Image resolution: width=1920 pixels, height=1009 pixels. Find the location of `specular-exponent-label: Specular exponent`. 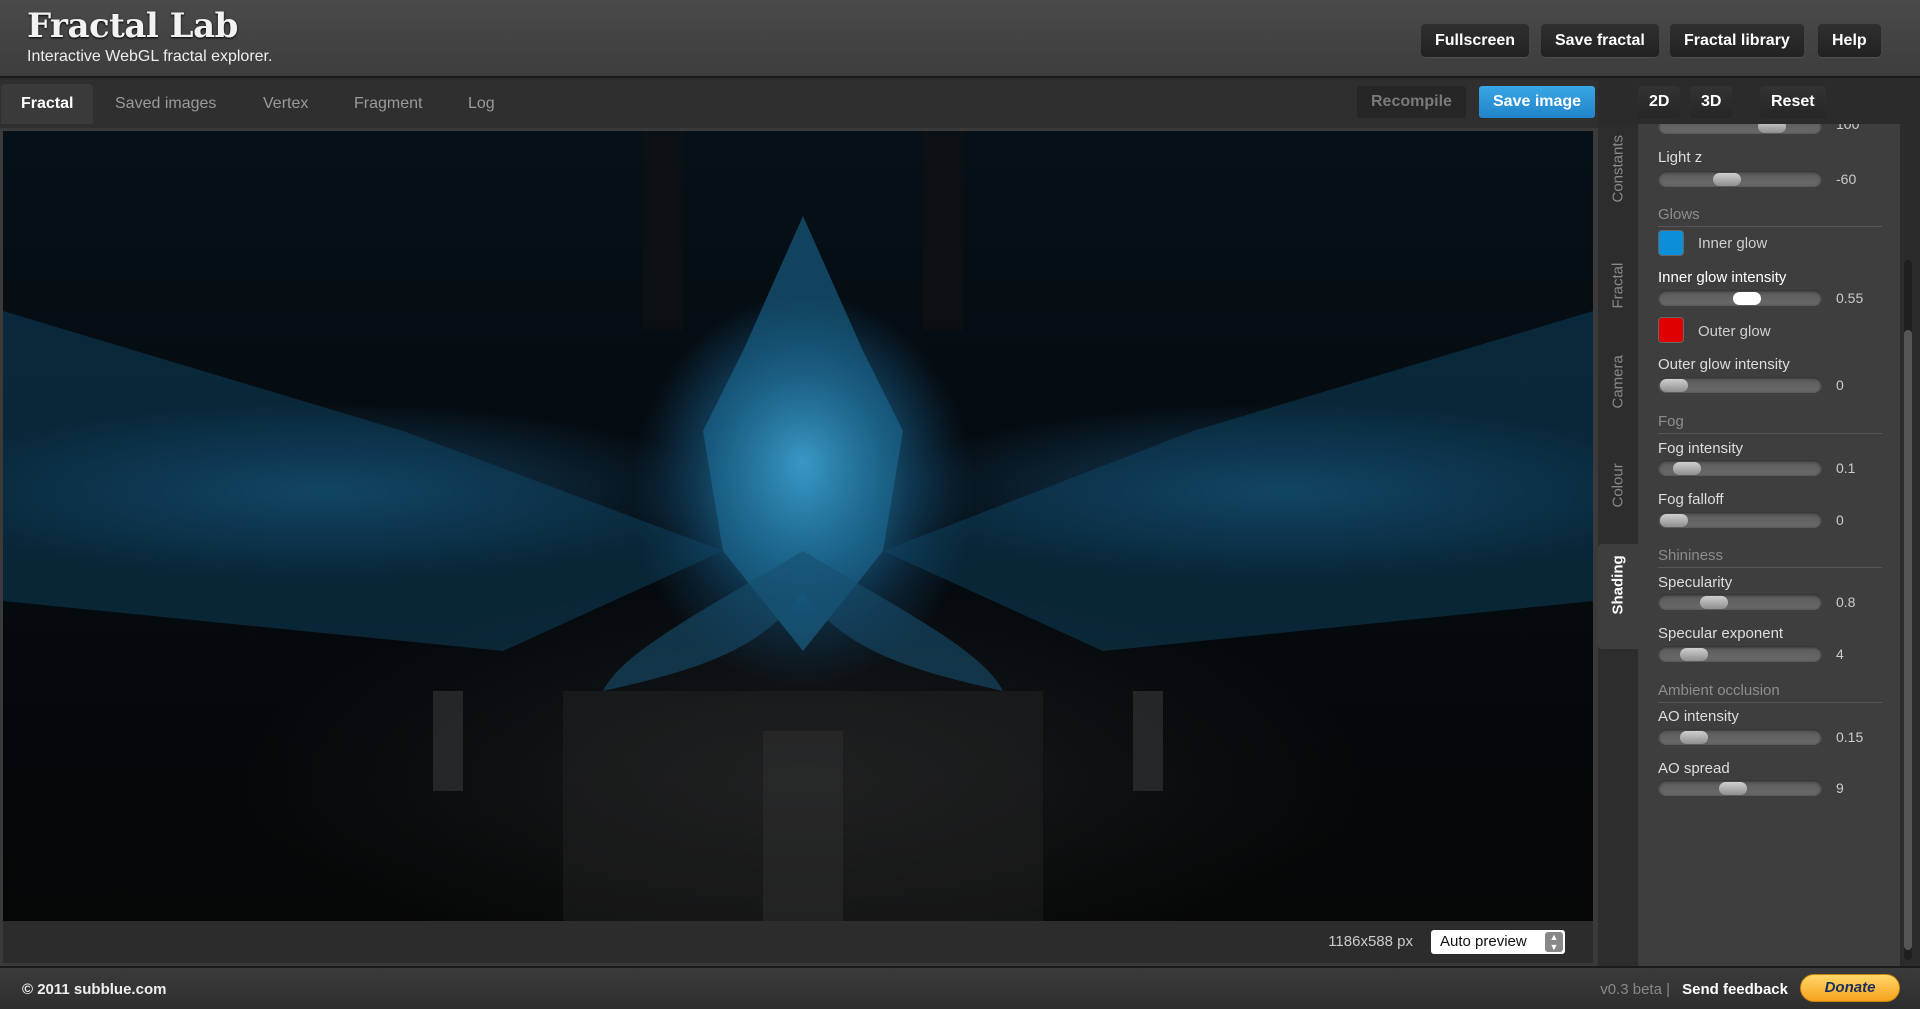

specular-exponent-label: Specular exponent is located at coordinates (1721, 633).